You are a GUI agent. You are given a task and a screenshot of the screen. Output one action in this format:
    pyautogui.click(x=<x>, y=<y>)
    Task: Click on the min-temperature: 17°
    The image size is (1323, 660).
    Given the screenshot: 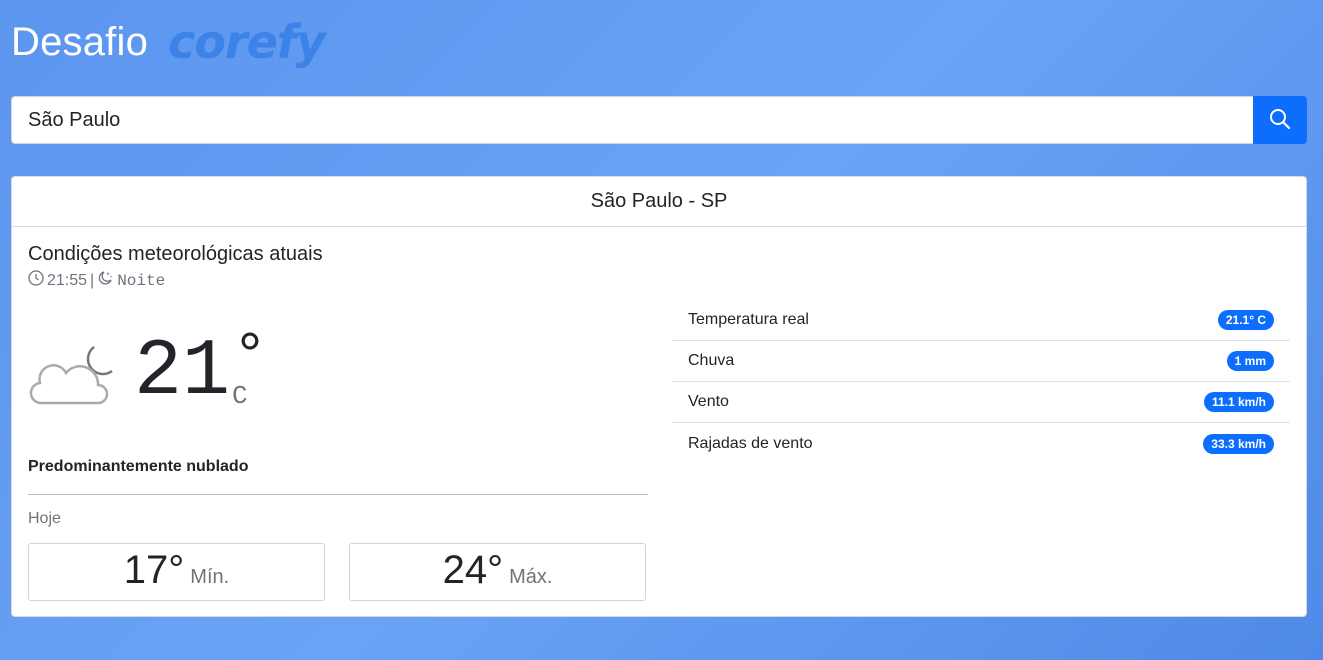 What is the action you would take?
    pyautogui.click(x=154, y=570)
    